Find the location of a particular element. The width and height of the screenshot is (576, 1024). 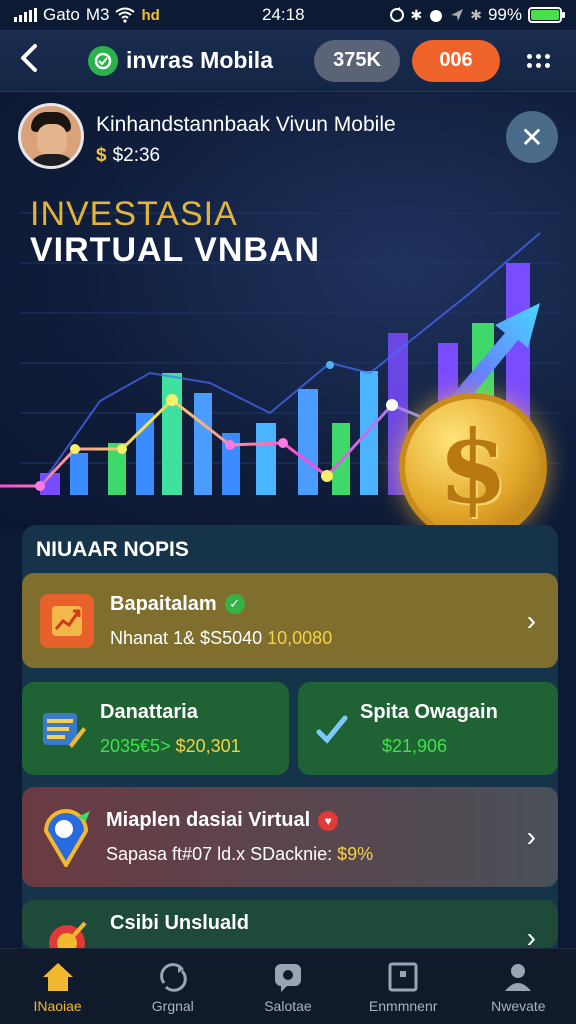

card-subtitle: Sapasa ft#07 ld.x SDacknie: $9% is located at coordinates (316, 854).